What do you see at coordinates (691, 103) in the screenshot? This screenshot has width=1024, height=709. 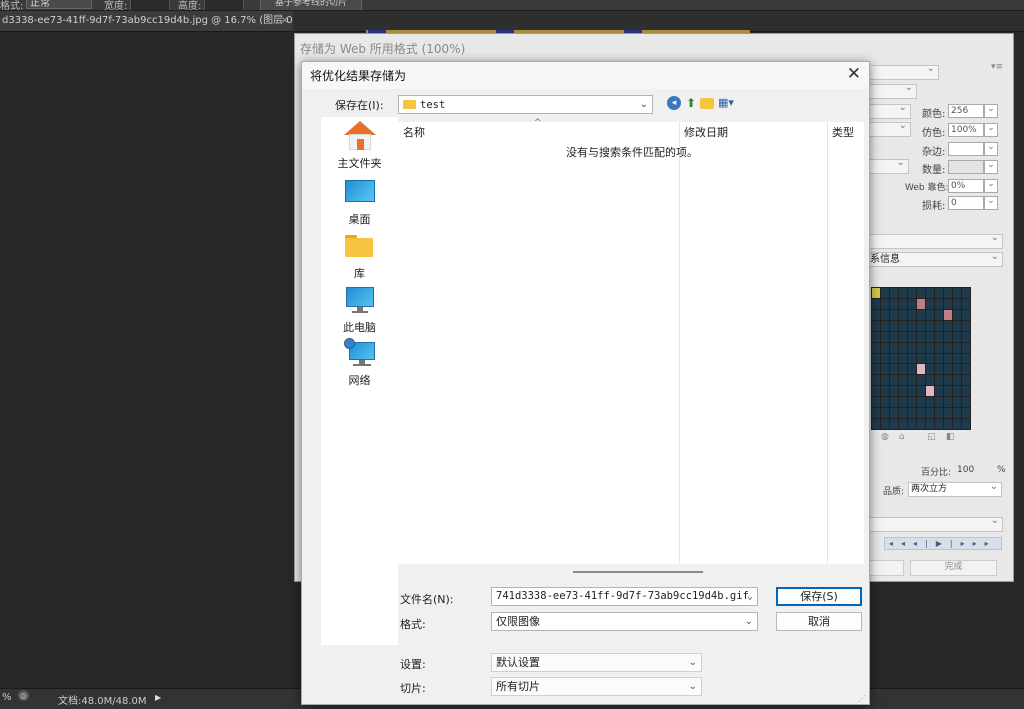 I see `up-folder-icon: ⬆` at bounding box center [691, 103].